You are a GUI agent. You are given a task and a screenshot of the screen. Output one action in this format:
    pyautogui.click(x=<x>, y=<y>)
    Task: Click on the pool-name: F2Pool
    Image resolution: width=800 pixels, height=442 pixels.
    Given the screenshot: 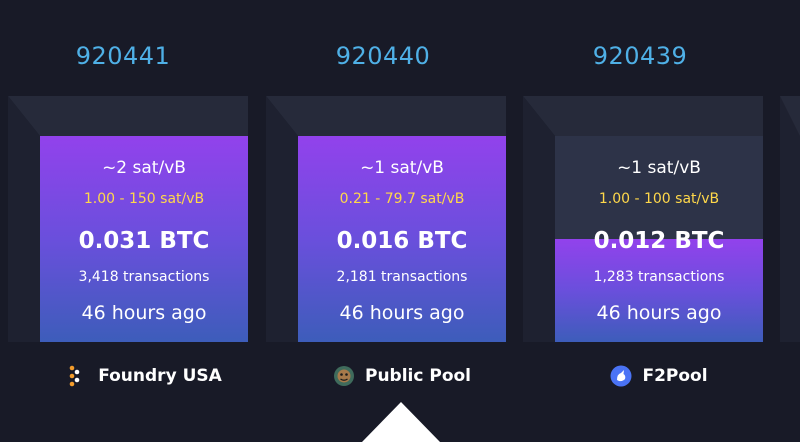 What is the action you would take?
    pyautogui.click(x=675, y=376)
    